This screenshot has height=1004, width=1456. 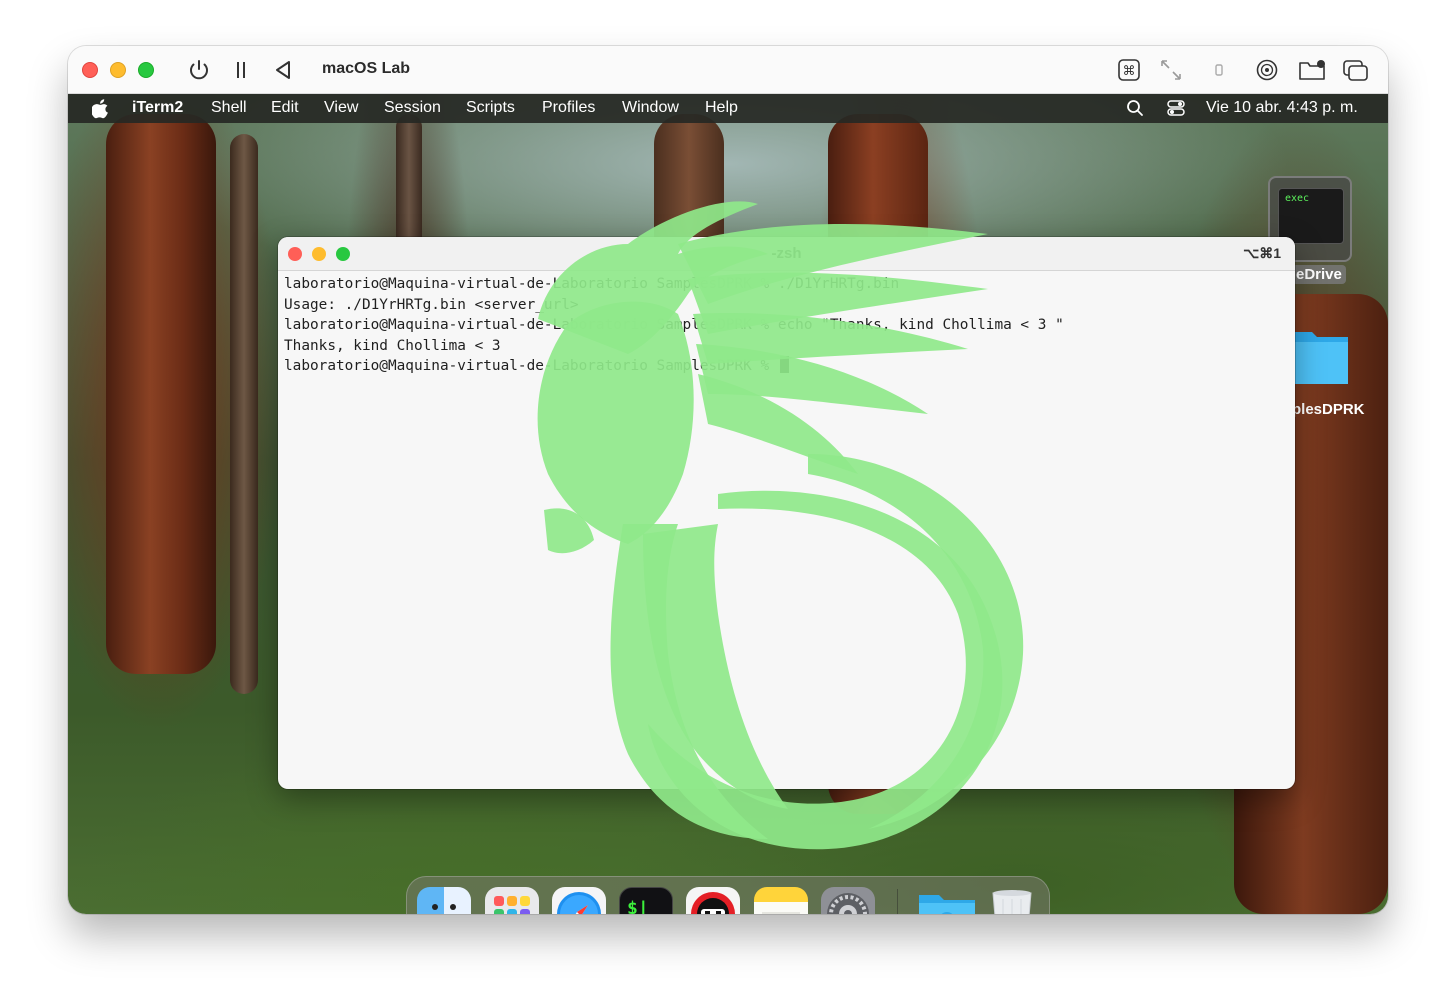 I want to click on menu-profiles: Profiles, so click(x=568, y=108).